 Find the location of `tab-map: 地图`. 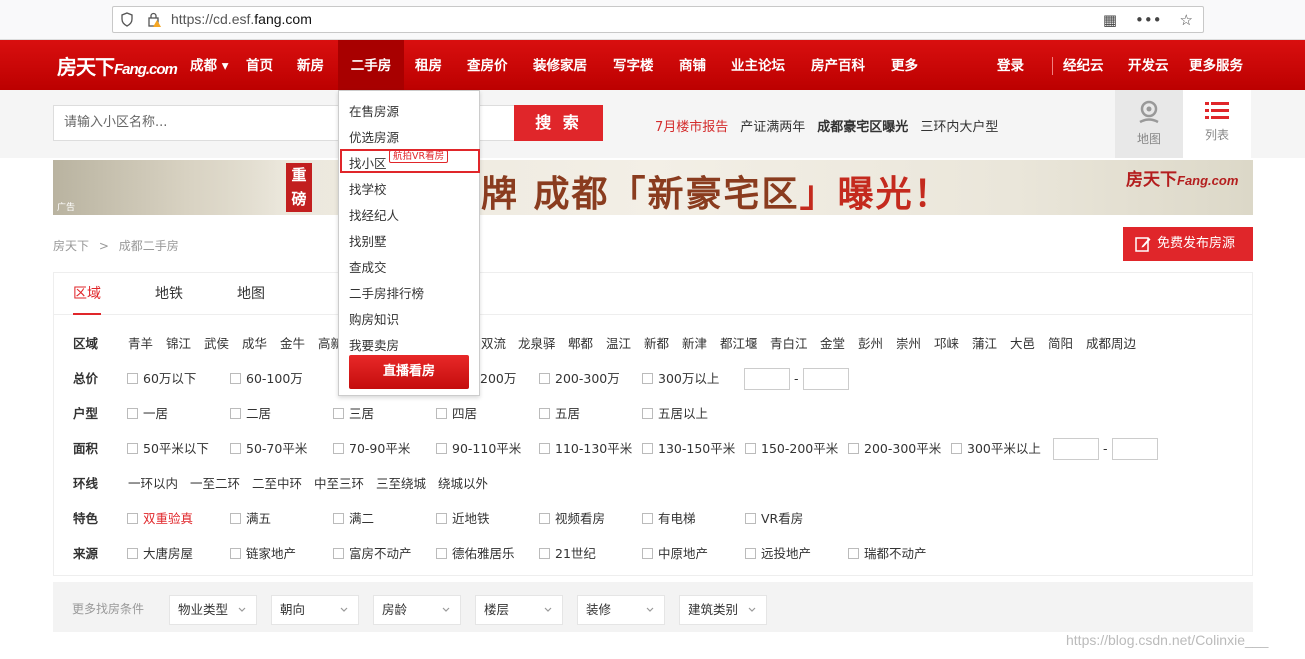

tab-map: 地图 is located at coordinates (251, 294).